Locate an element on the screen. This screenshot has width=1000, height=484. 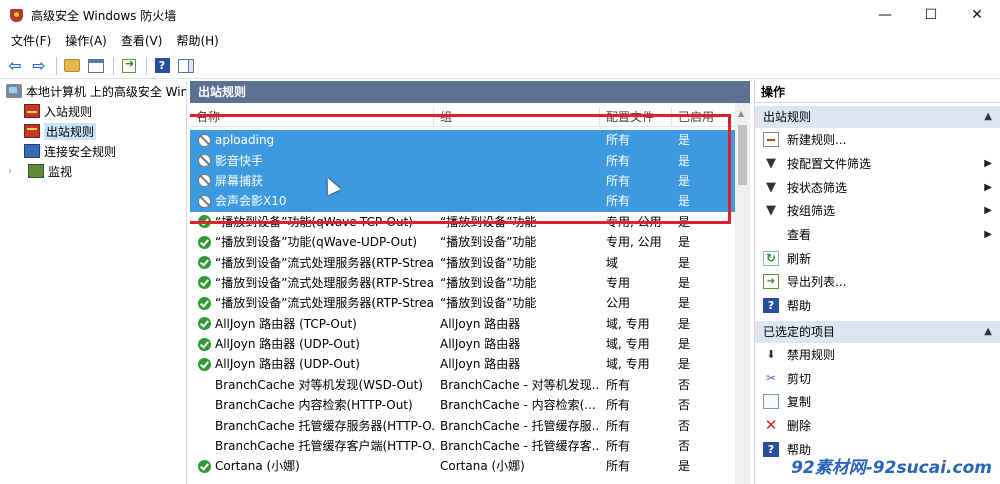
action-item: ⬇ 禁用规则 is located at coordinates (877, 355).